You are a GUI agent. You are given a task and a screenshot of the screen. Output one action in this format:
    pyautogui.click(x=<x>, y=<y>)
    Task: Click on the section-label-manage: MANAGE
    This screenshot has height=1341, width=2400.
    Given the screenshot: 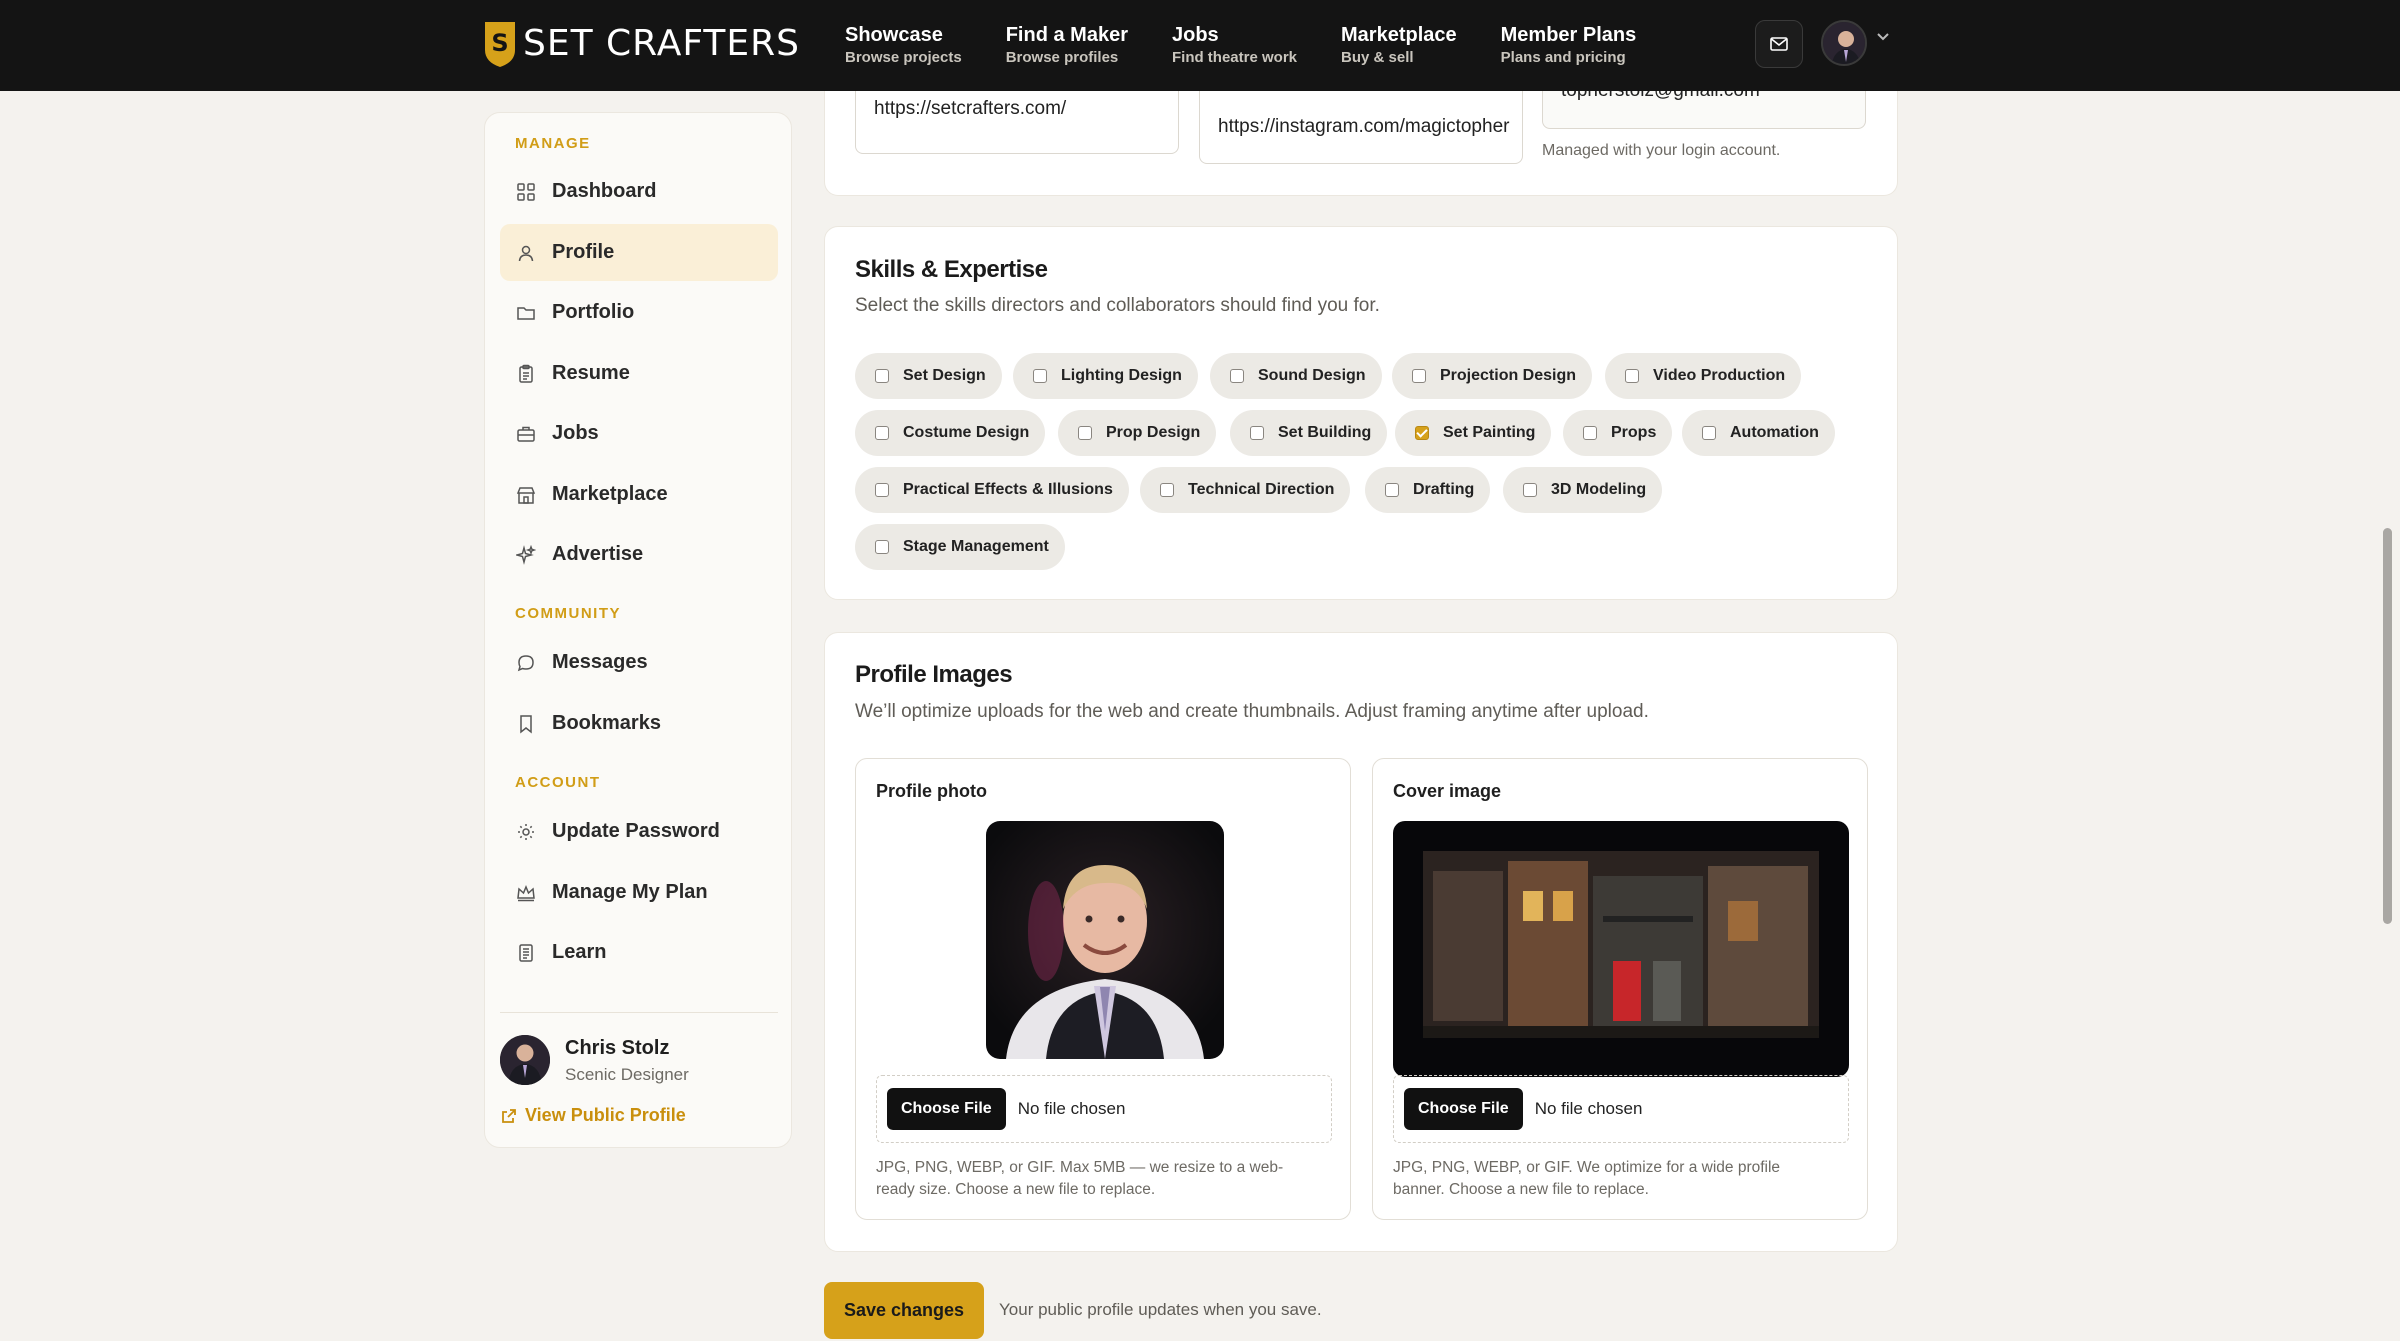 What is the action you would take?
    pyautogui.click(x=553, y=143)
    